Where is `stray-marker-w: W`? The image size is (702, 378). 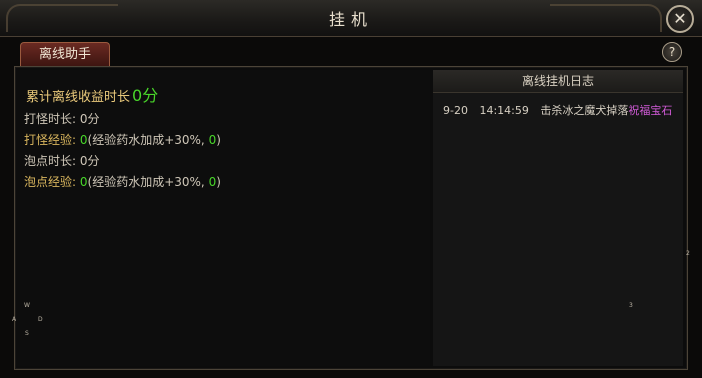
stray-marker-w: W is located at coordinates (27, 305).